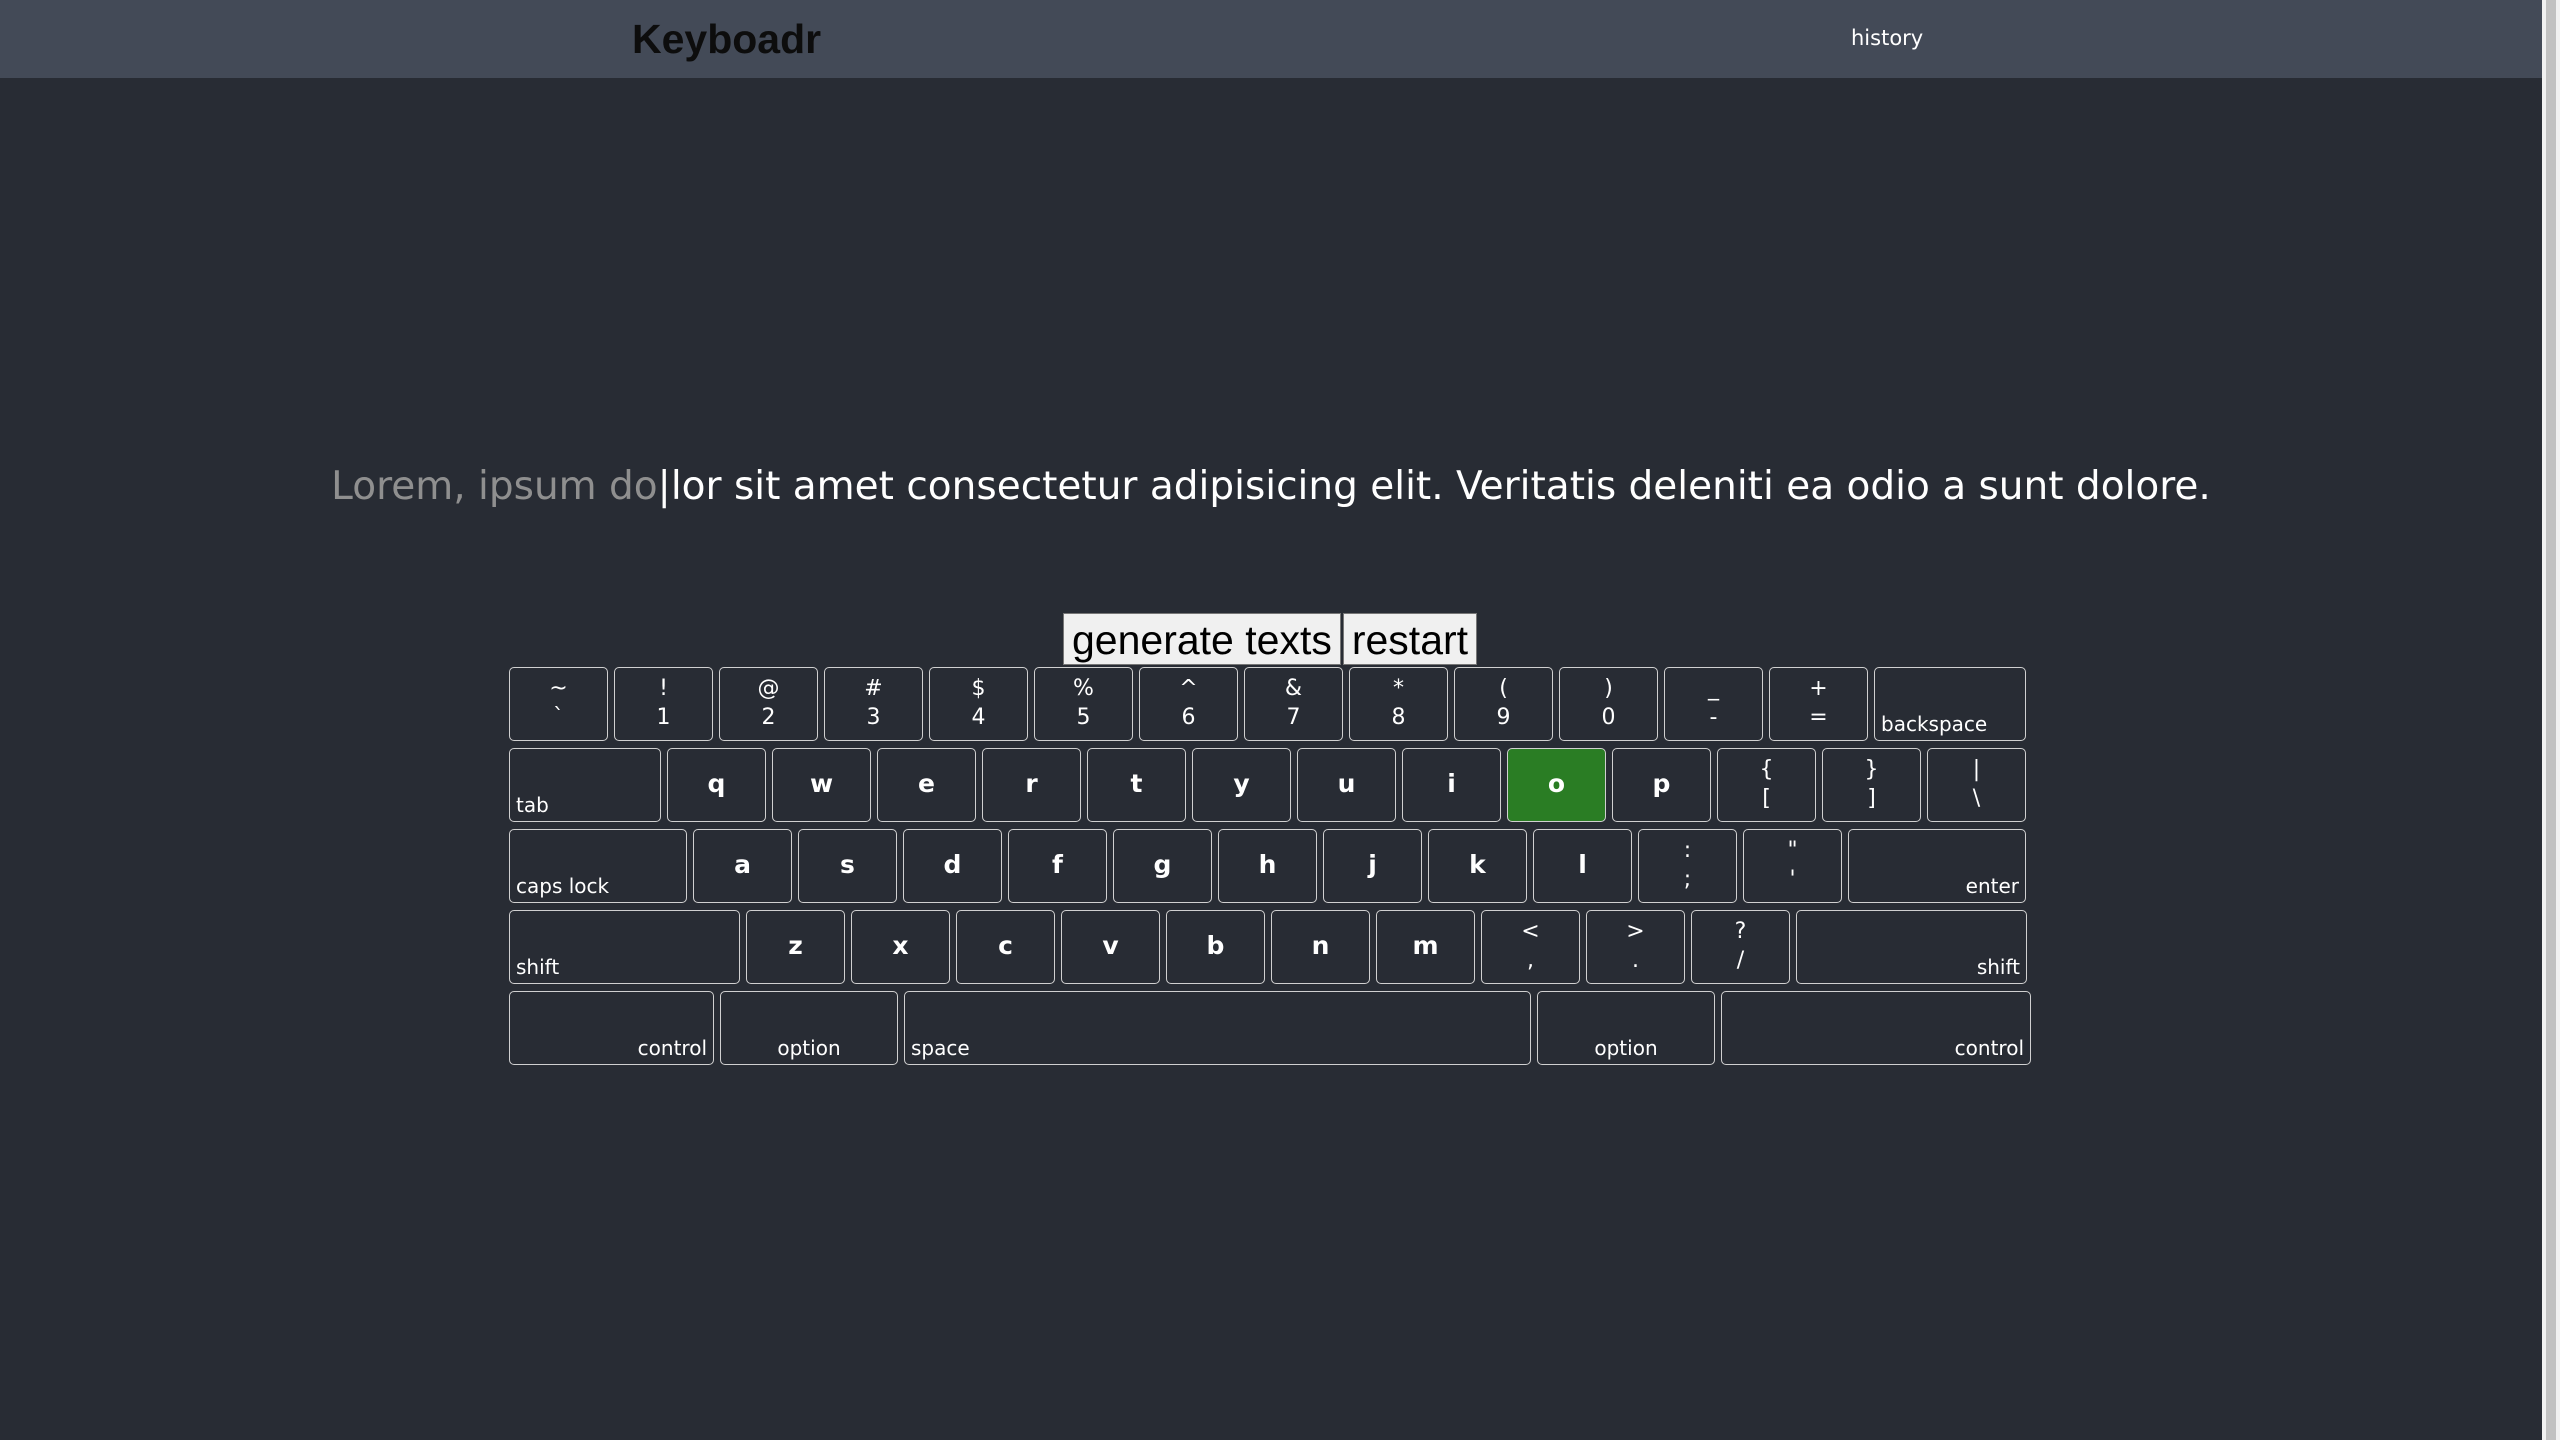 Image resolution: width=2560 pixels, height=1440 pixels. Describe the element at coordinates (1530, 947) in the screenshot. I see `key-comma: <,` at that location.